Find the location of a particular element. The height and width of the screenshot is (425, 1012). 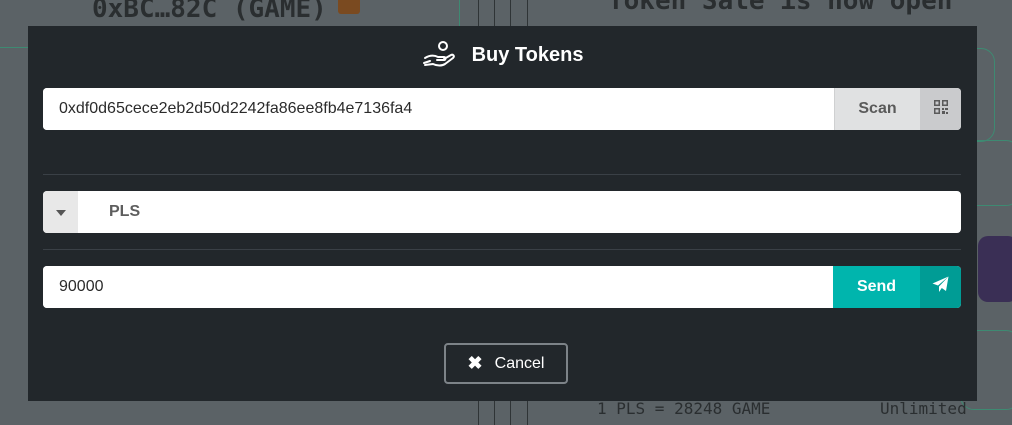

caret-down-icon is located at coordinates (60, 212).